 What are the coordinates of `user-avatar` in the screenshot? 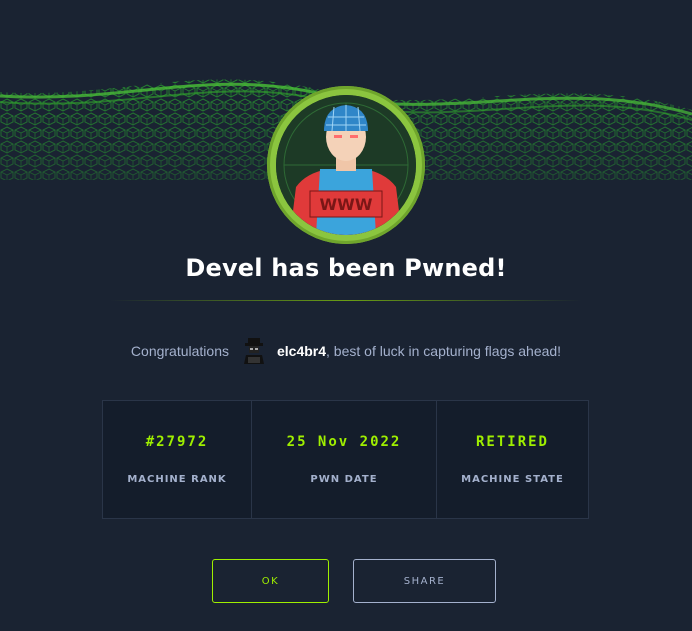 It's located at (254, 351).